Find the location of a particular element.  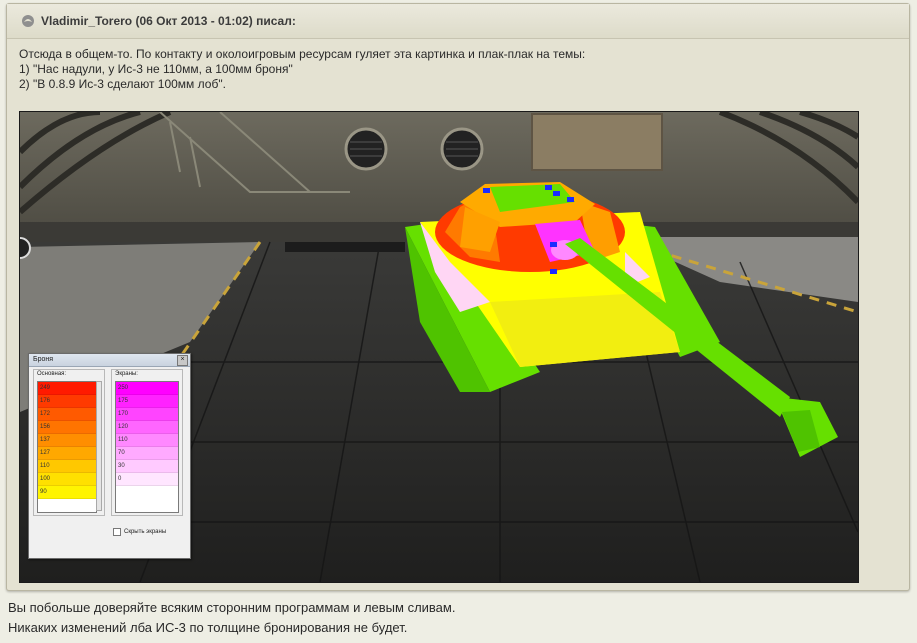

main-armor-row: 90 is located at coordinates (67, 492).